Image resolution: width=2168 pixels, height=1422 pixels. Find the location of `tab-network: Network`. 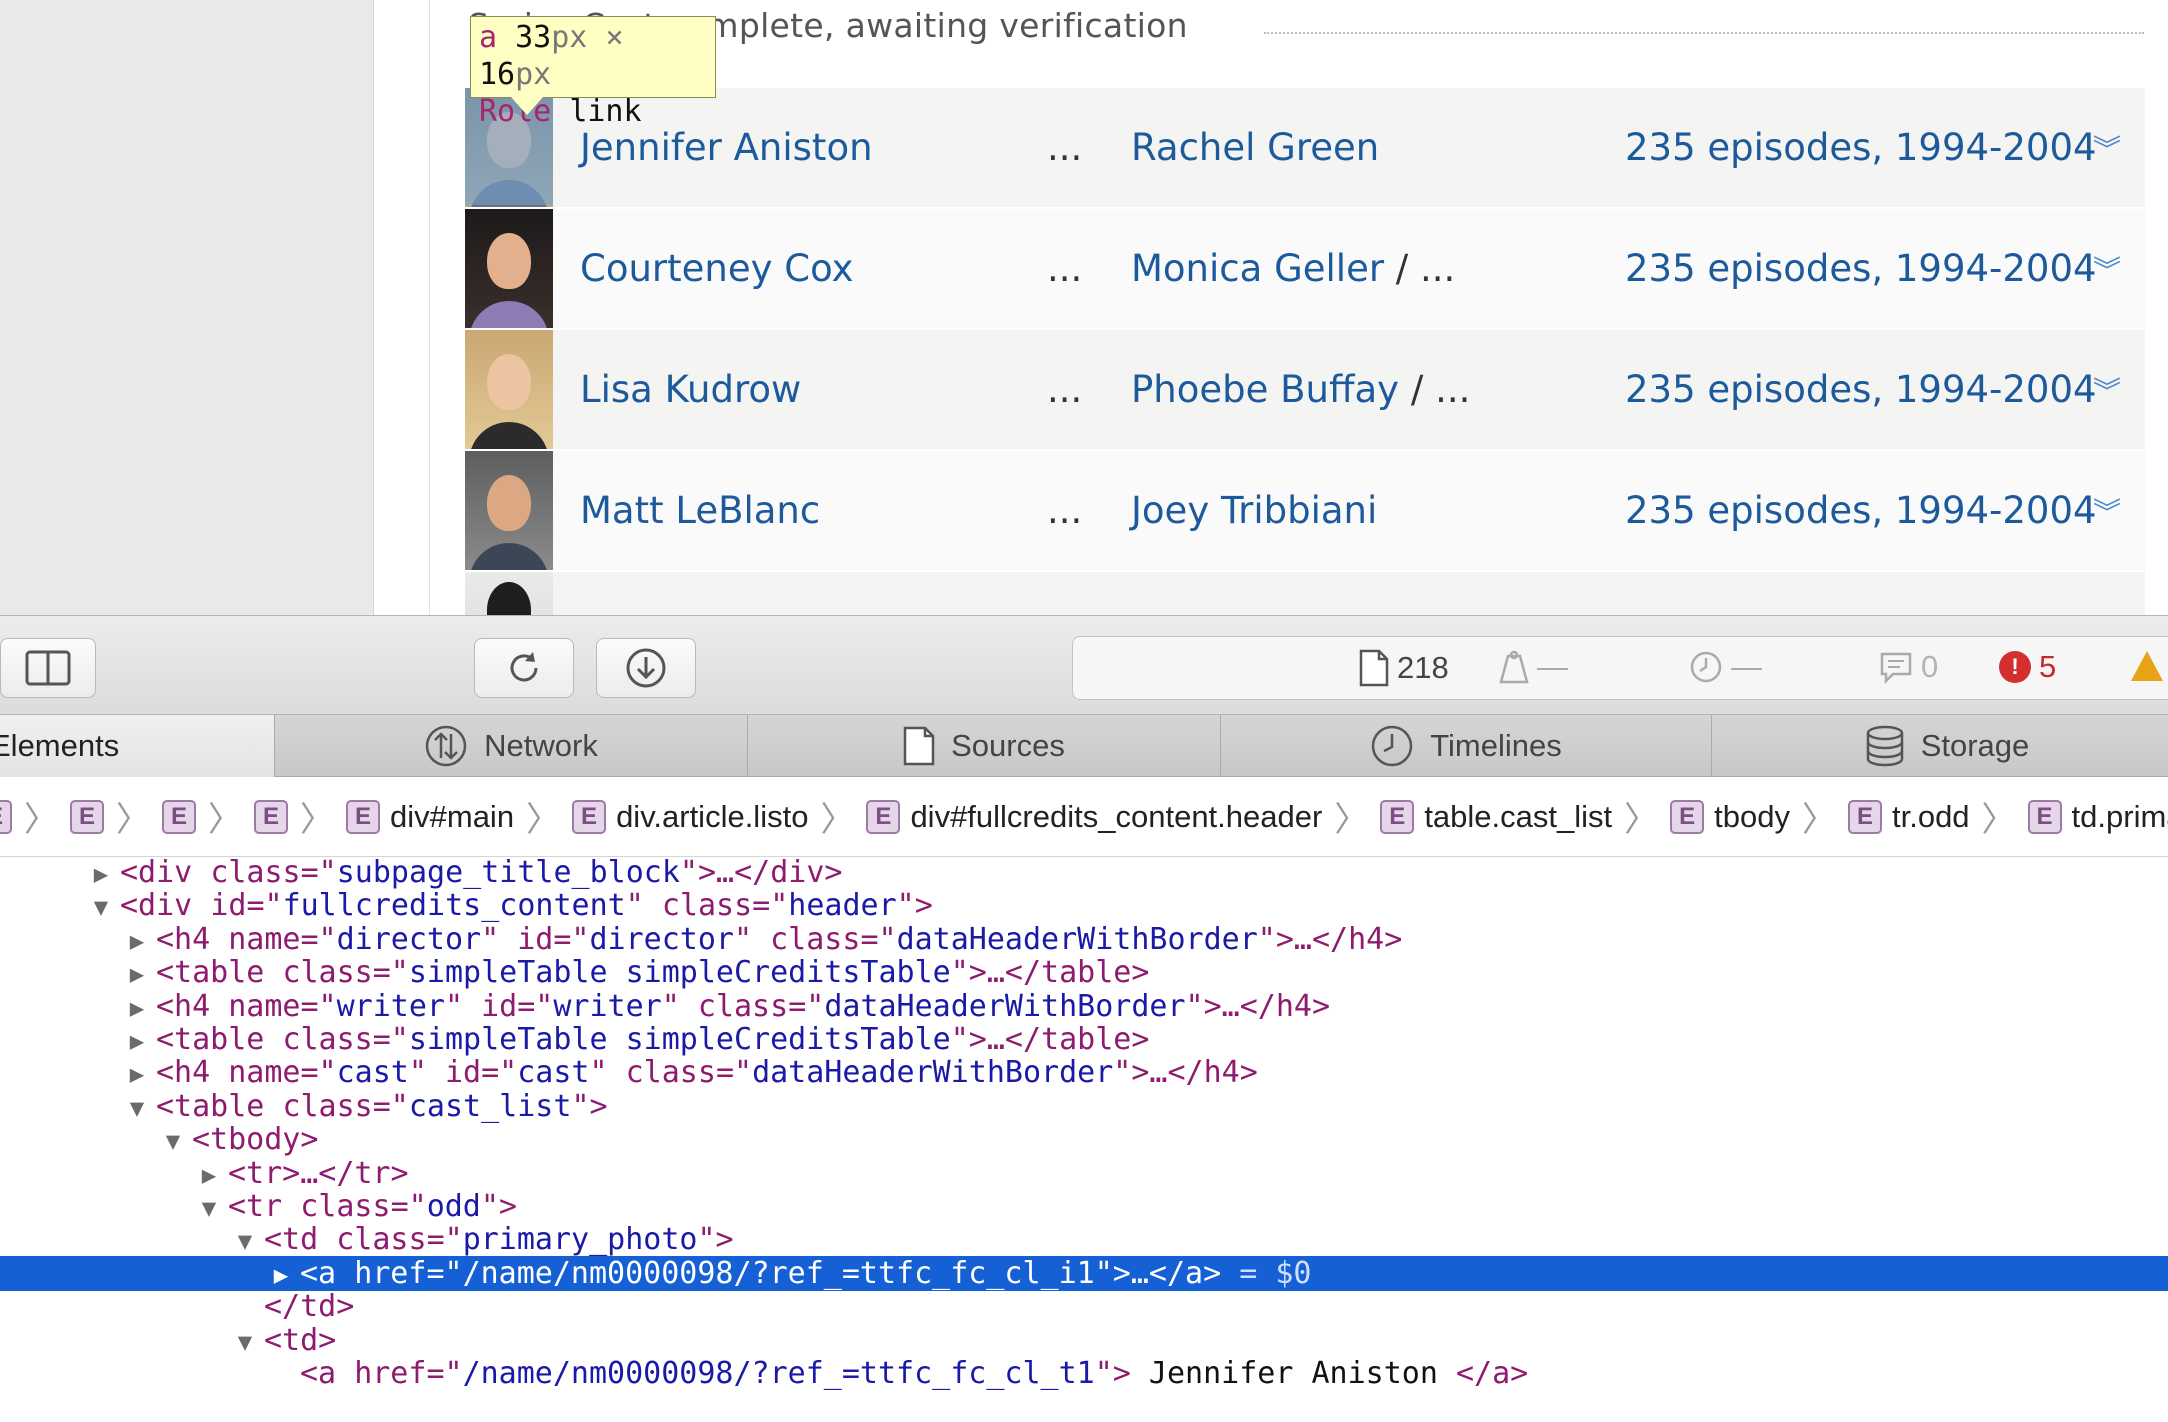

tab-network: Network is located at coordinates (511, 746).